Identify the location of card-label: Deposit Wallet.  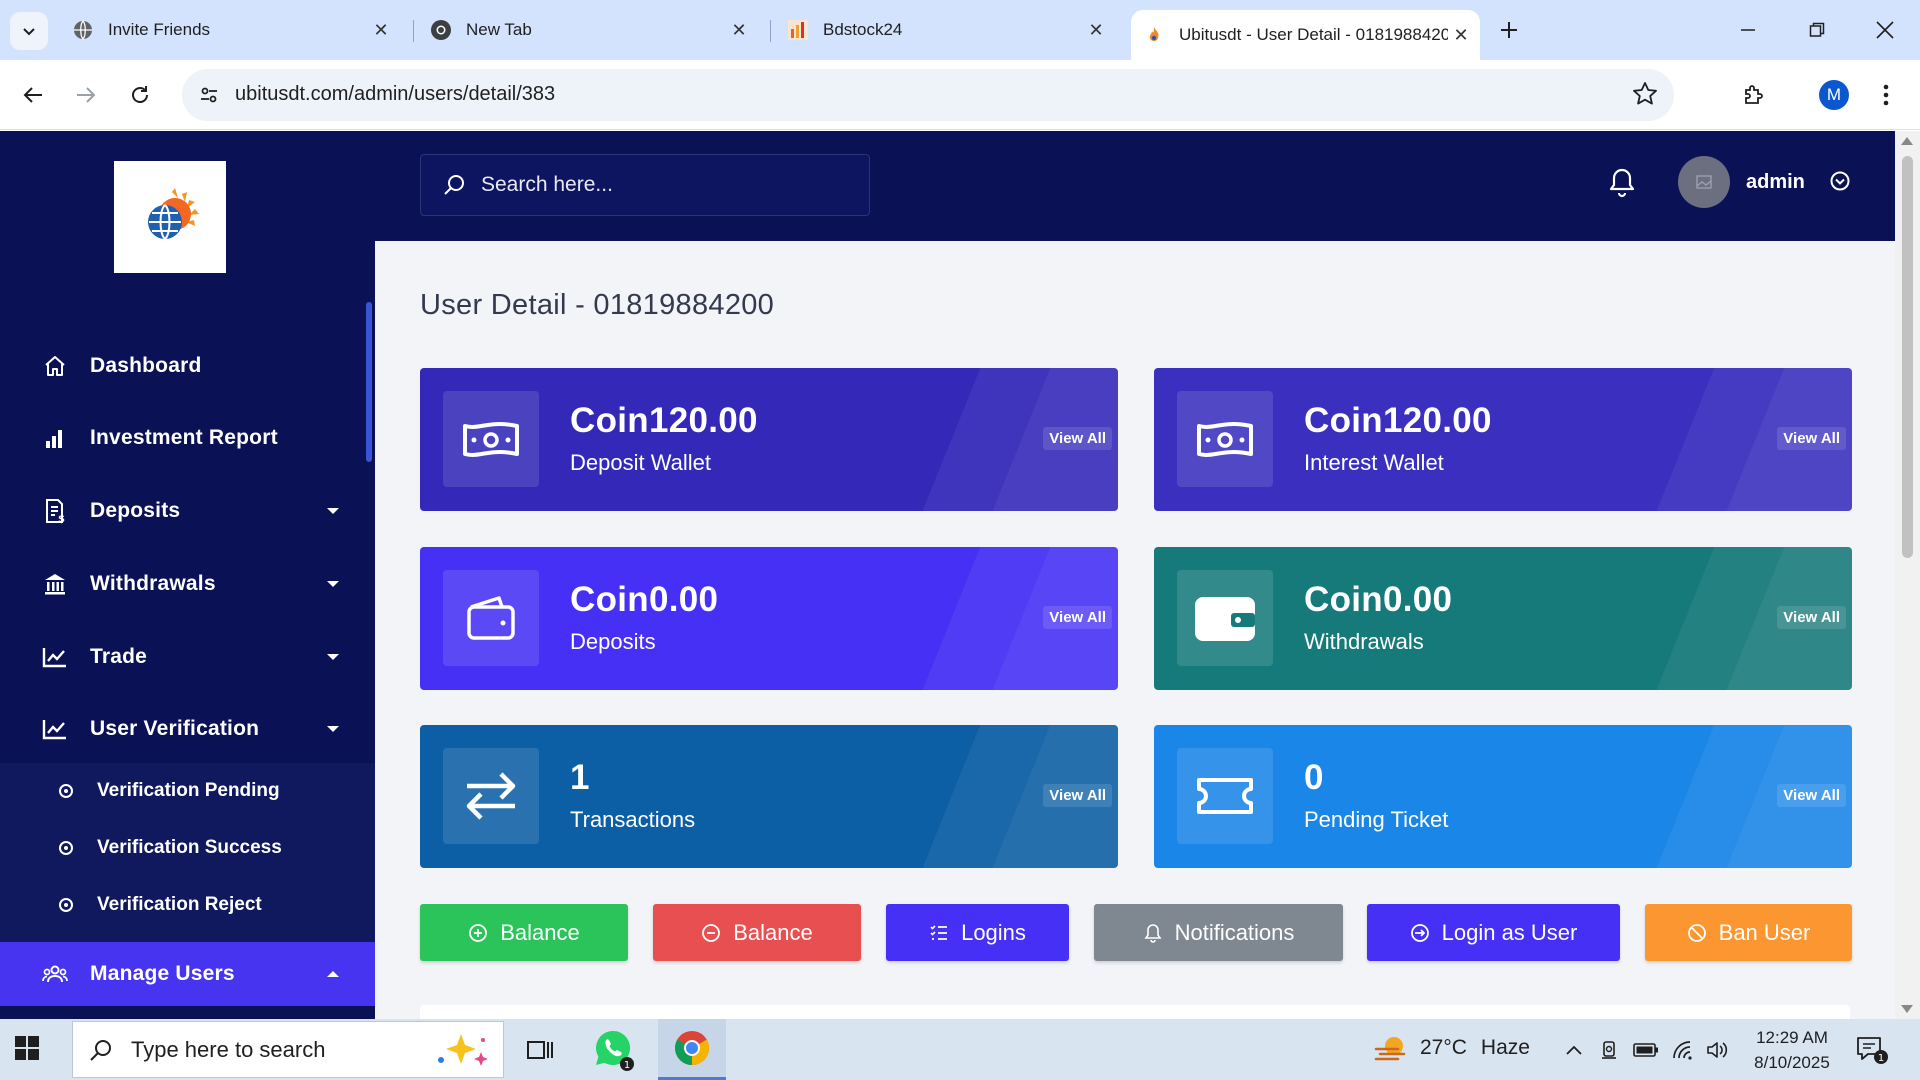
(641, 462).